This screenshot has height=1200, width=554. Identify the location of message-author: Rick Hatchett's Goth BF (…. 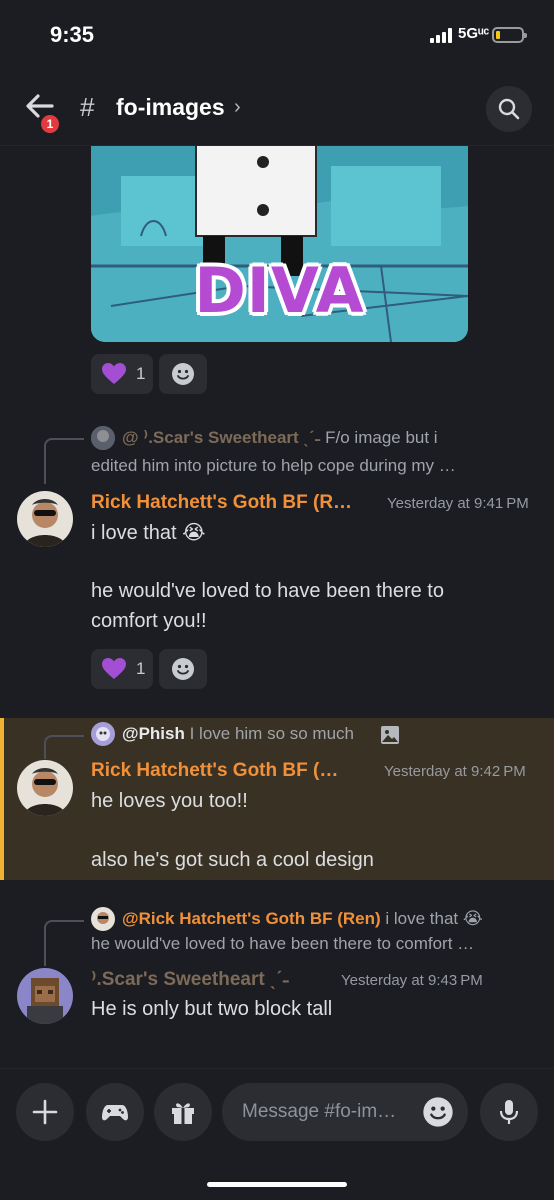
(214, 771).